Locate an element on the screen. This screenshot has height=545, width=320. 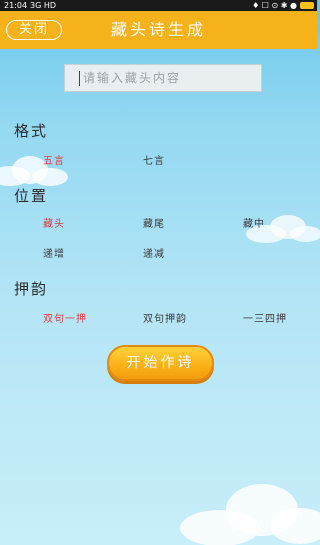
rhyme-option-one: 双句一押 is located at coordinates (65, 317).